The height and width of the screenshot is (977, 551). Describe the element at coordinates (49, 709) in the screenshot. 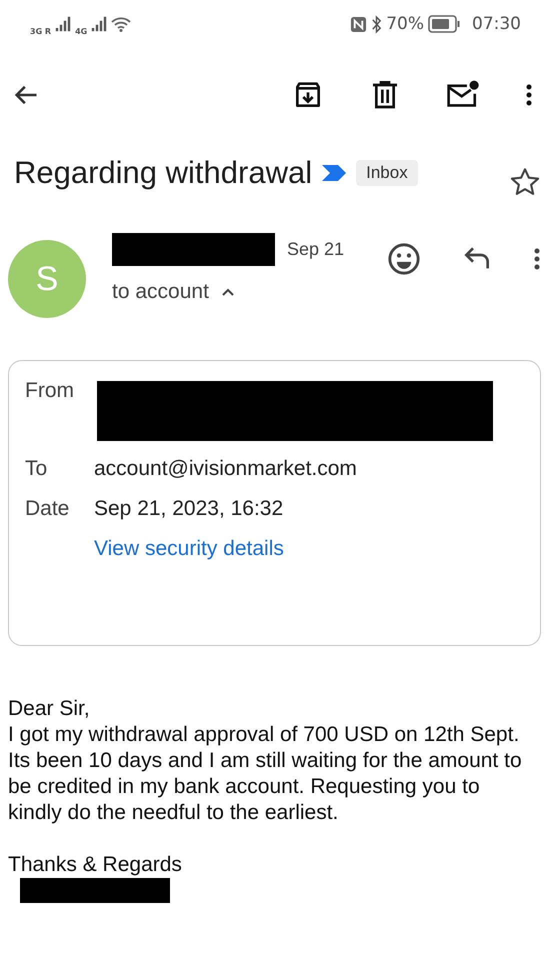

I see `body-text: Dear Sir,` at that location.